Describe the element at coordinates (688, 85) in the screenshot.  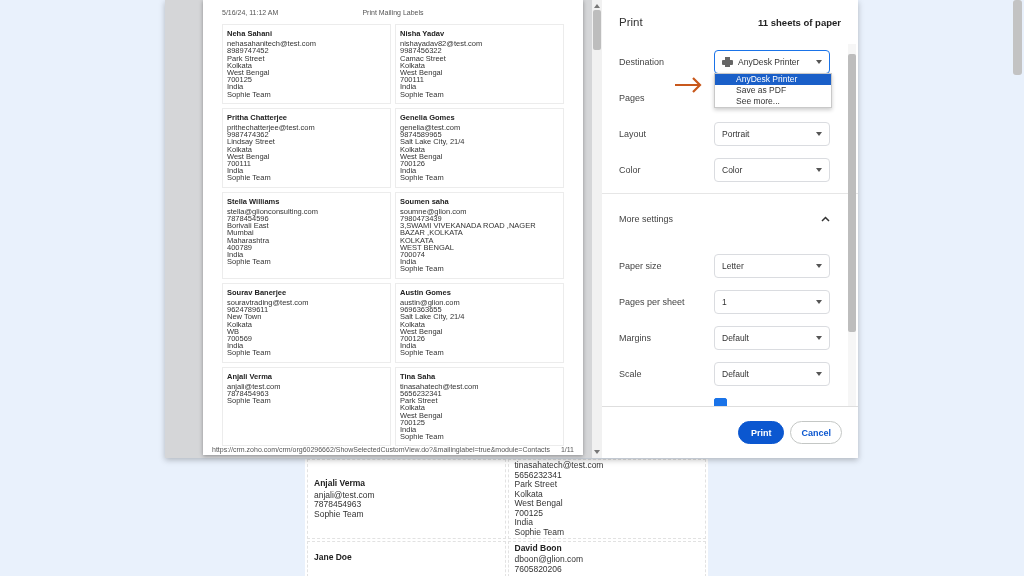
I see `arrow-icon` at that location.